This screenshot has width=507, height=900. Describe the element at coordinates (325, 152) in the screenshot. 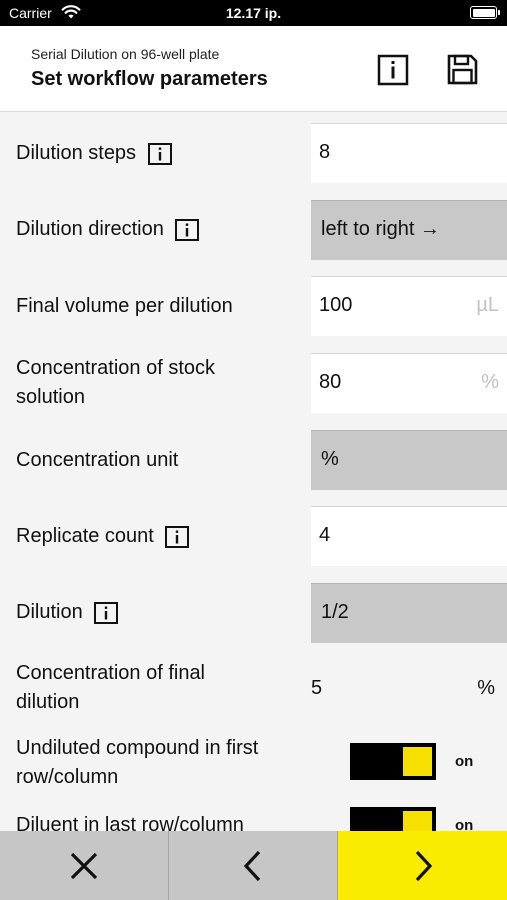

I see `dilution-steps-value: 8` at that location.